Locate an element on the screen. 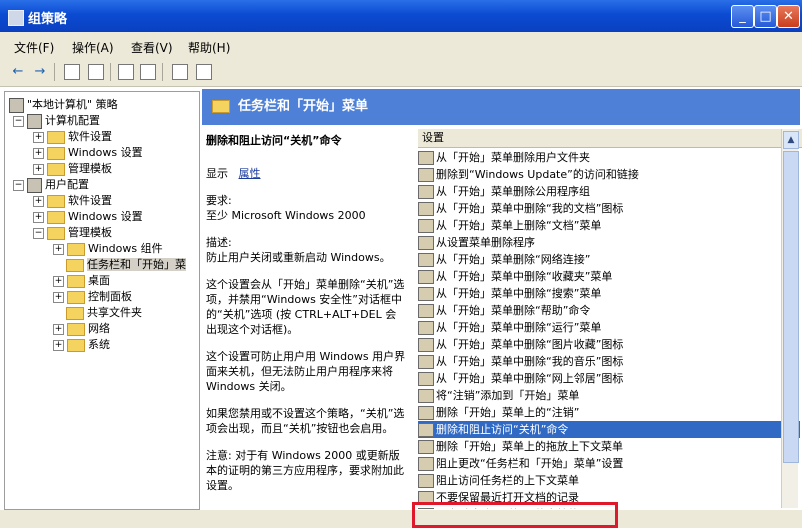 This screenshot has height=528, width=802. setting-row: 从「开始」菜单中删除“收藏夹”菜单 is located at coordinates (609, 276).